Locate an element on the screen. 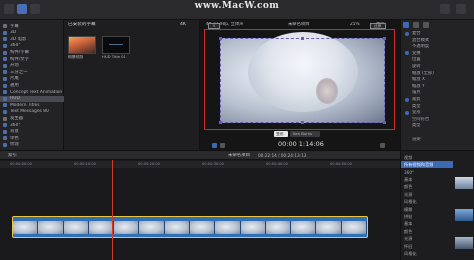 This screenshot has height=260, width=474. distort-icon is located at coordinates (407, 112).